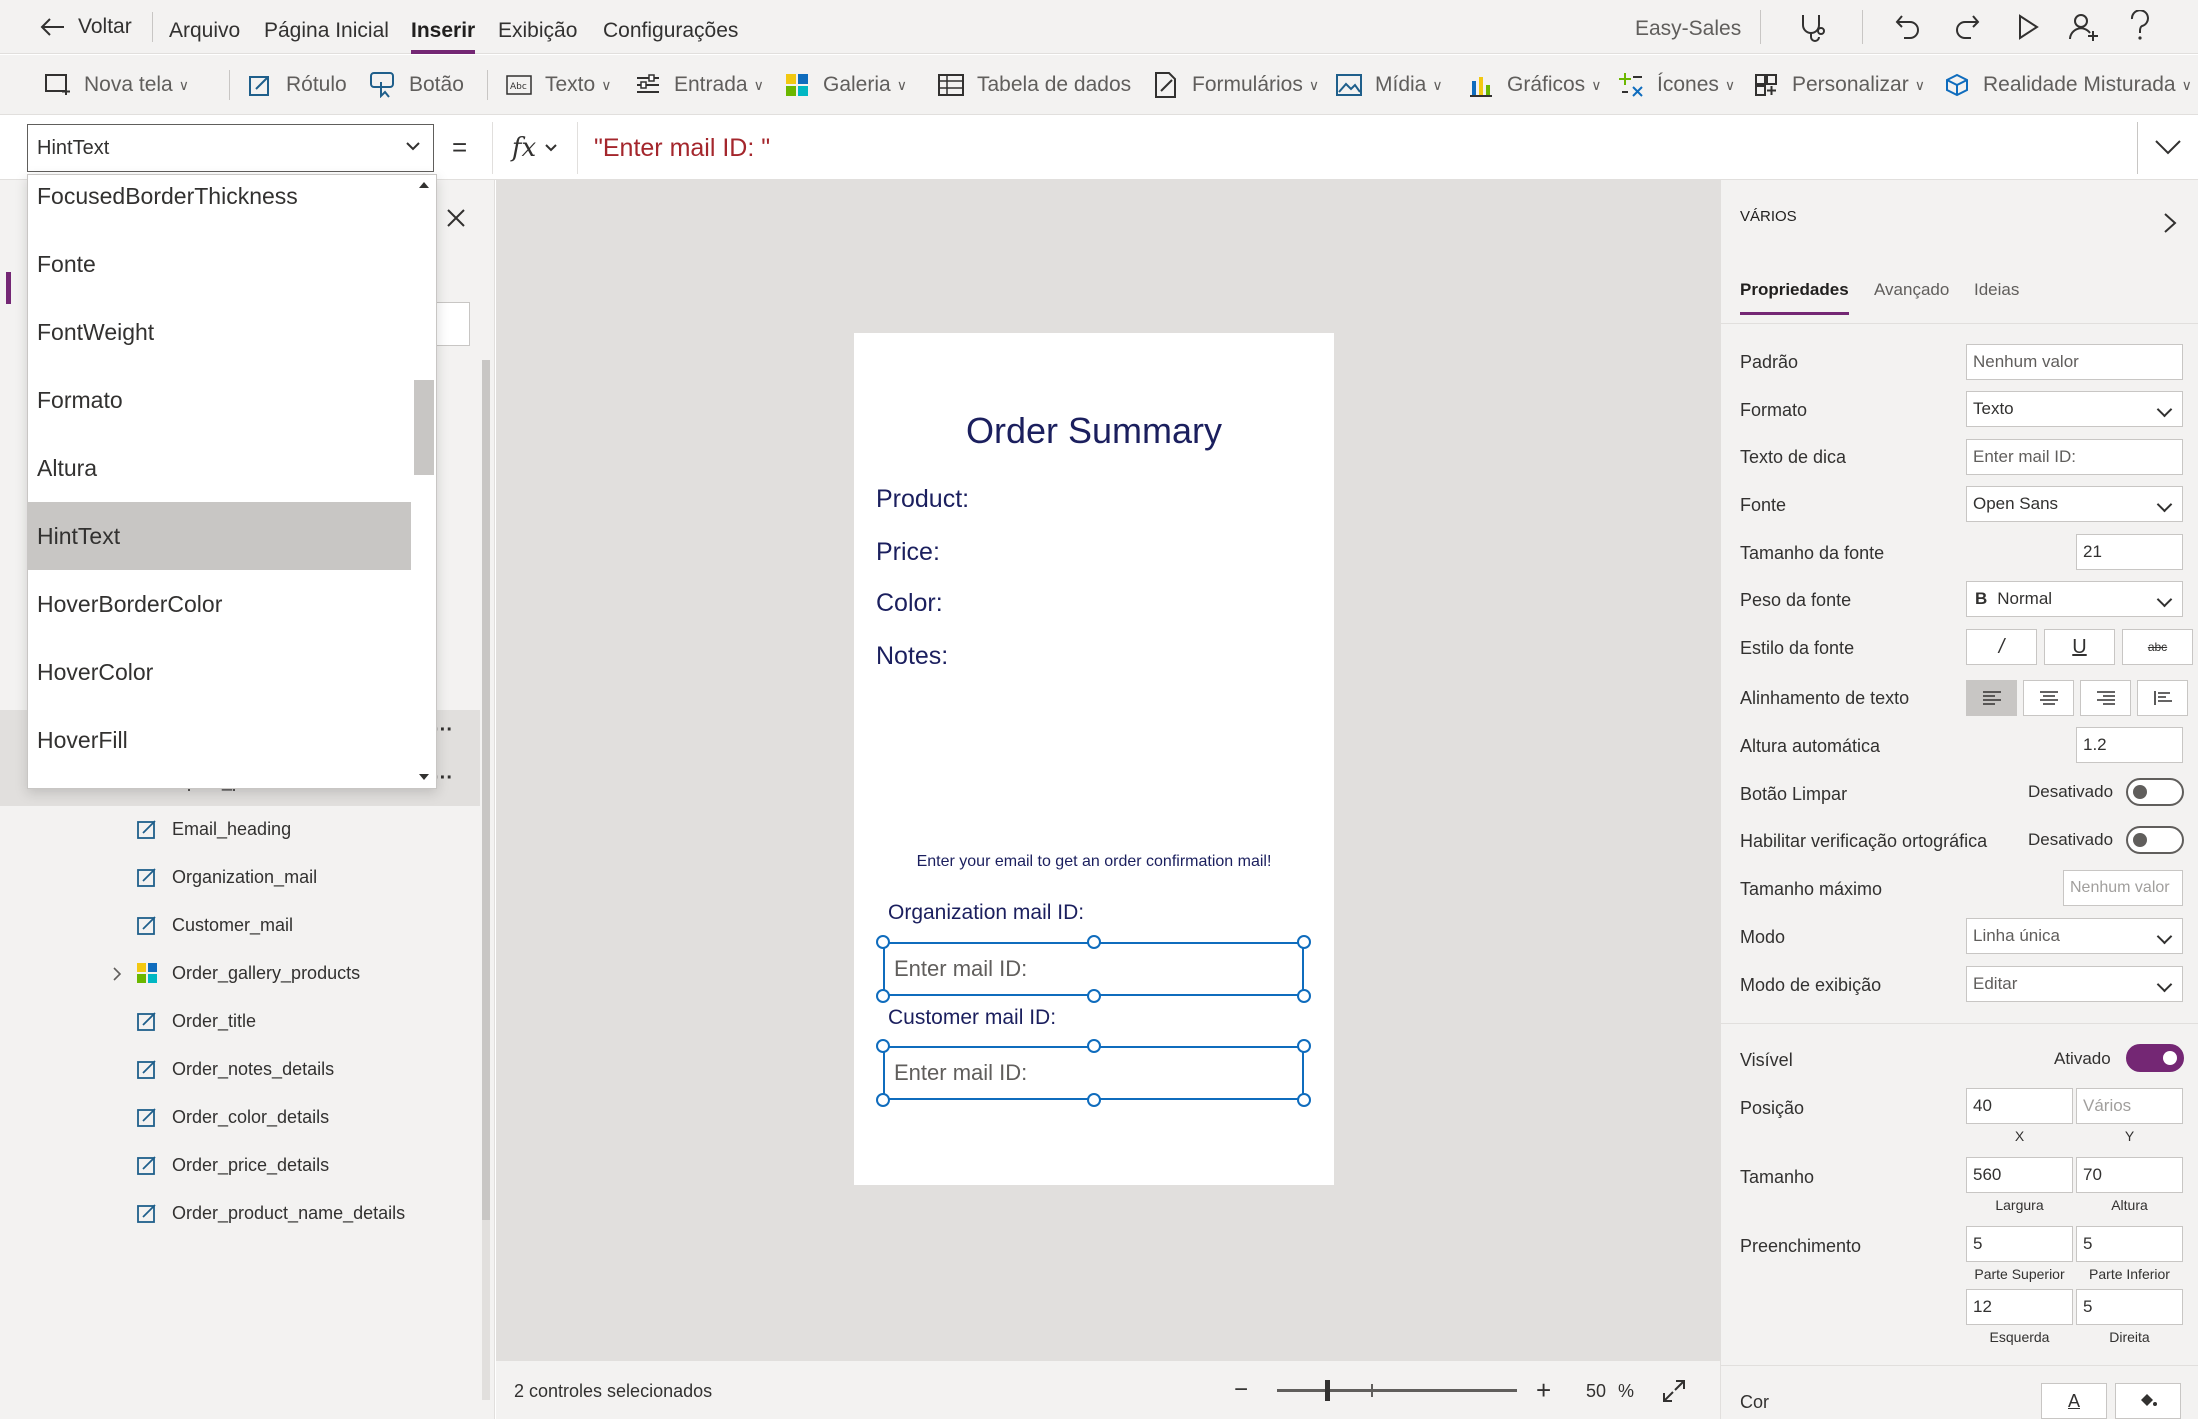 This screenshot has width=2198, height=1419. What do you see at coordinates (2162, 698) in the screenshot?
I see `align-justify-button` at bounding box center [2162, 698].